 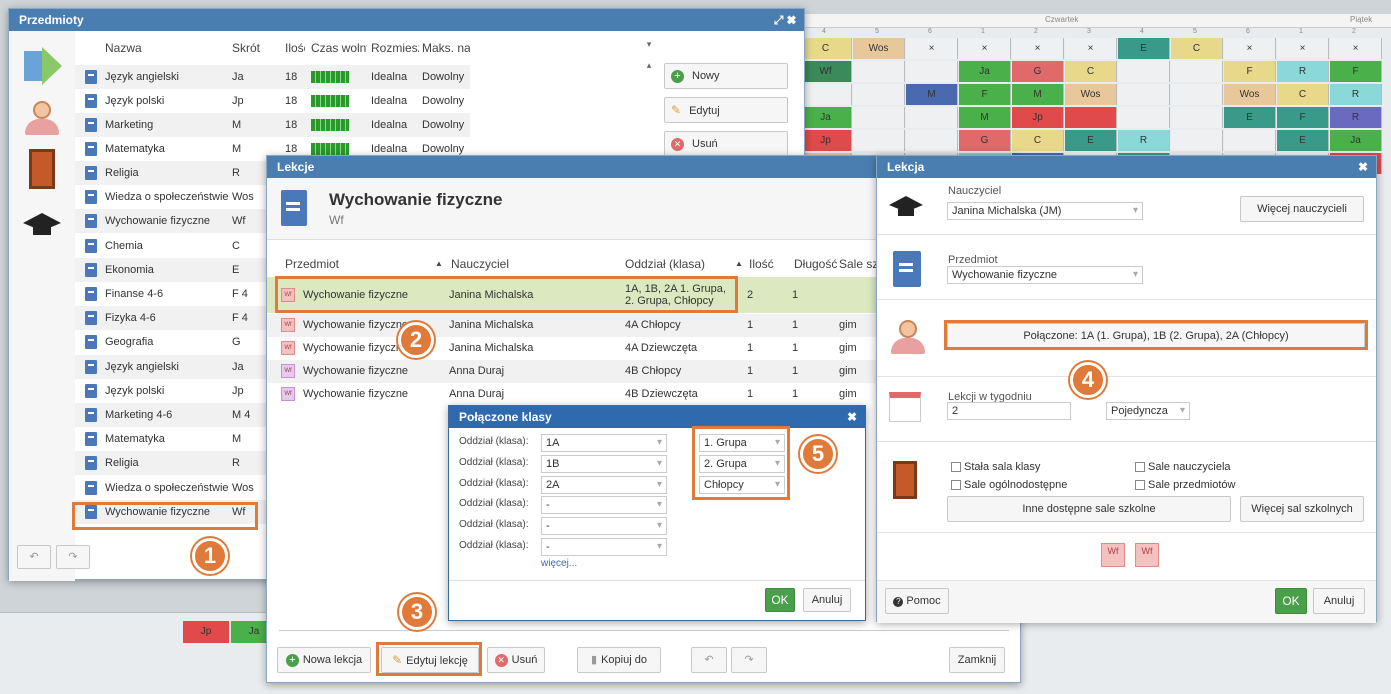 What do you see at coordinates (395, 48) in the screenshot?
I see `col-placement: Rozmieszczenie` at bounding box center [395, 48].